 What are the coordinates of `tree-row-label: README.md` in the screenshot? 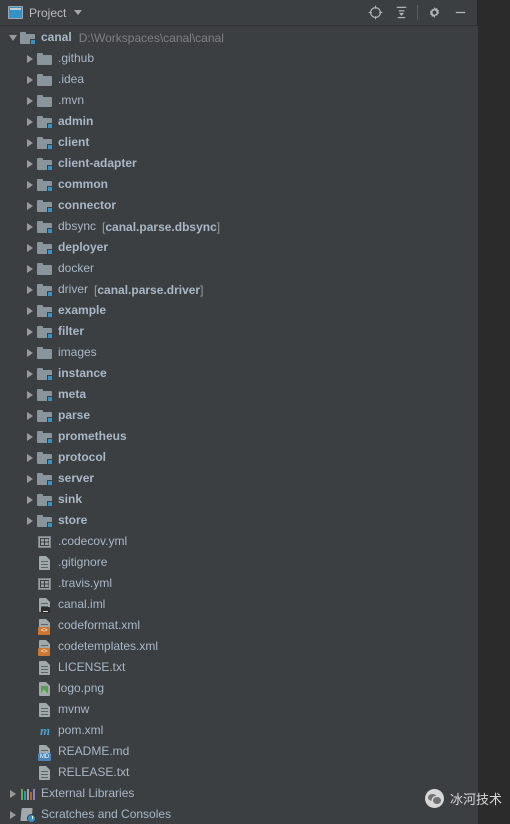 It's located at (94, 751).